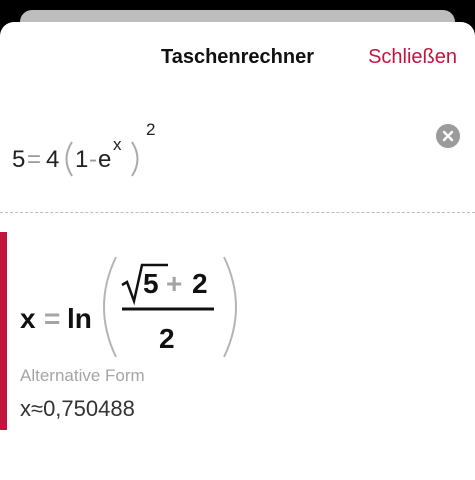 This screenshot has width=475, height=480. What do you see at coordinates (69, 159) in the screenshot?
I see `input-left-paren` at bounding box center [69, 159].